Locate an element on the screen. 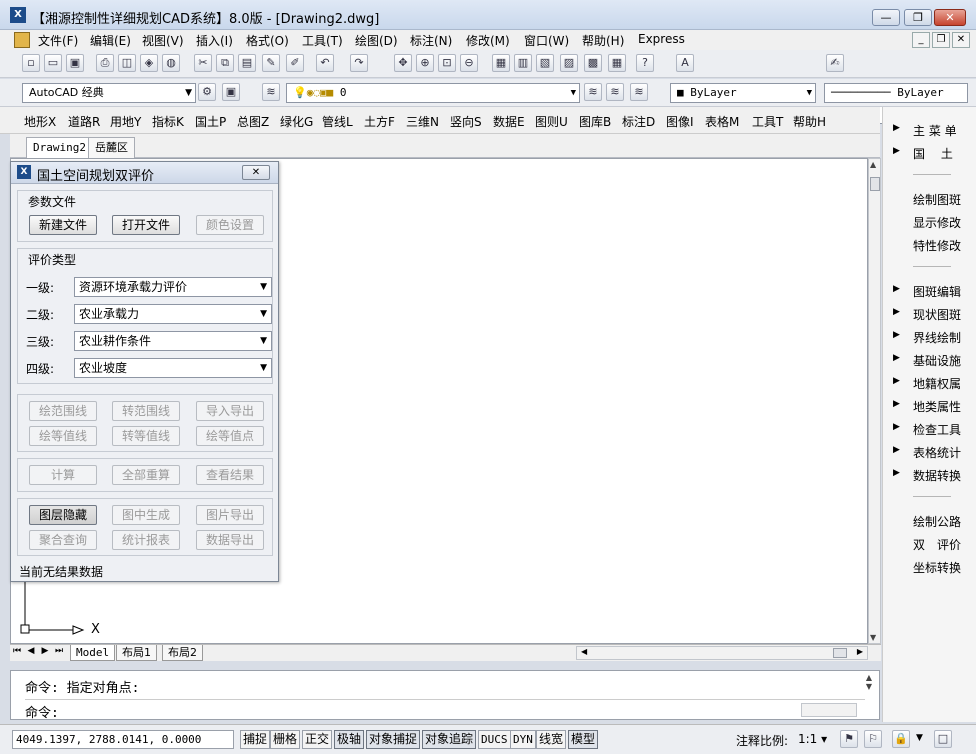  command-h-scrollbar is located at coordinates (829, 710).